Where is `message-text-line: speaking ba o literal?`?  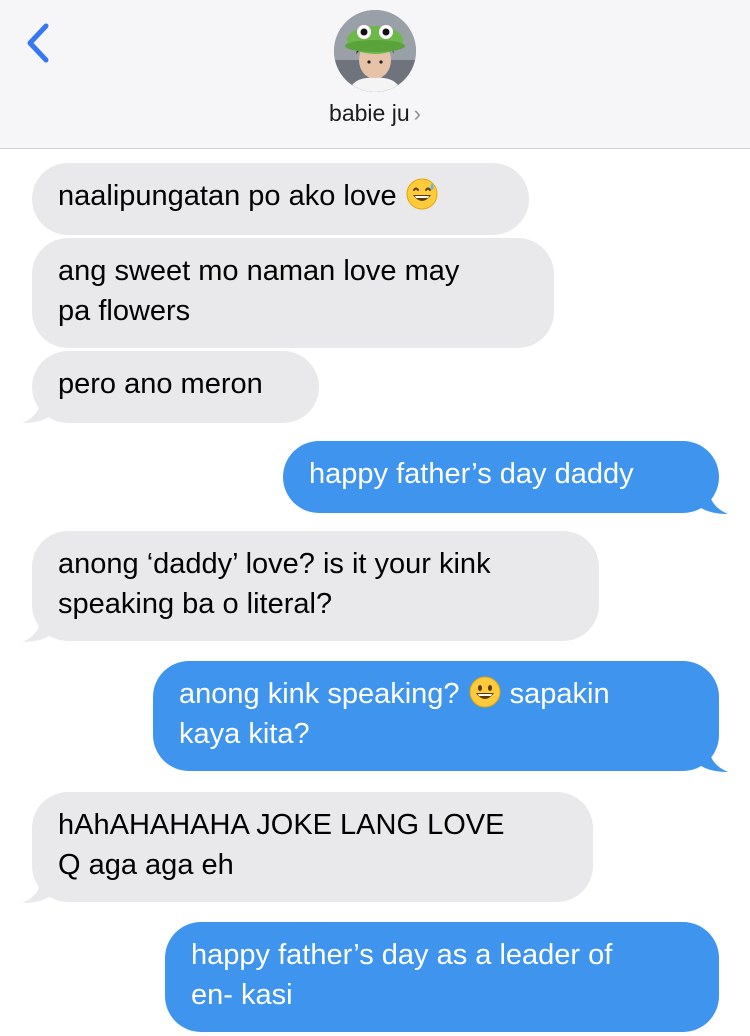
message-text-line: speaking ba o literal? is located at coordinates (195, 604).